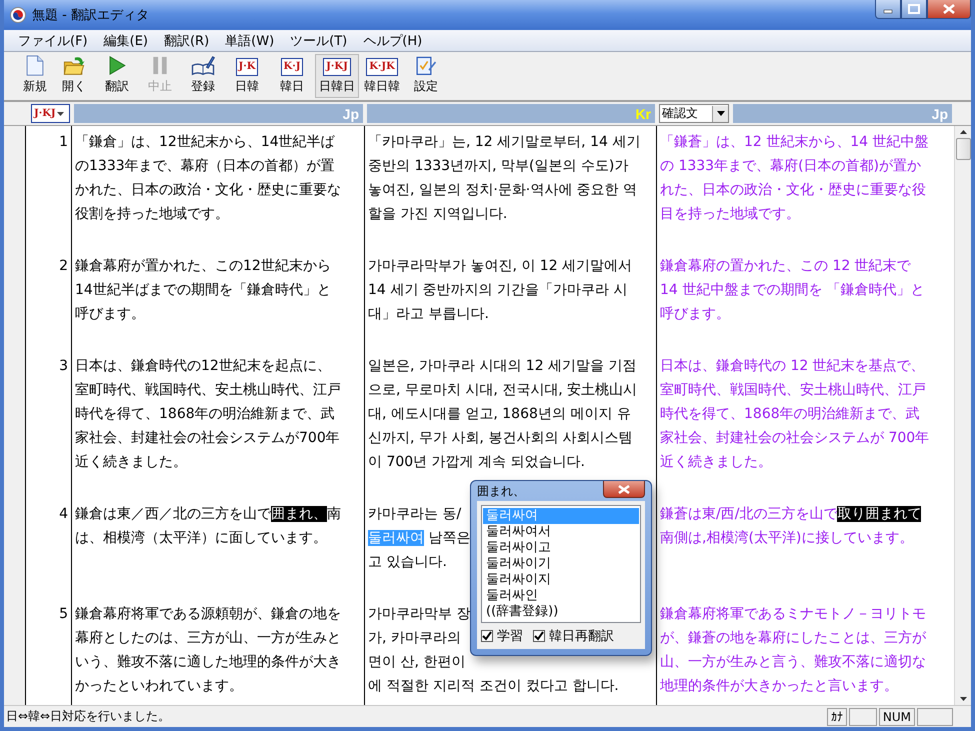 The height and width of the screenshot is (731, 975). Describe the element at coordinates (160, 65) in the screenshot. I see `pause-icon` at that location.